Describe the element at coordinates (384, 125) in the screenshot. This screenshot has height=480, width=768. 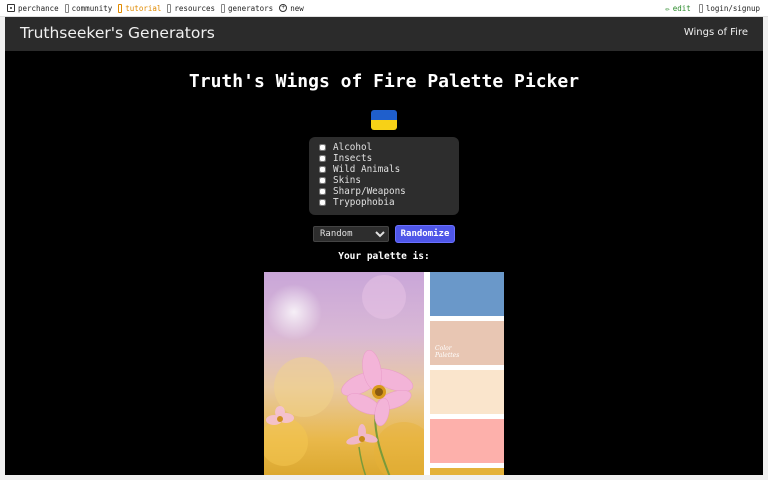
I see `flag-yellow-stripe` at that location.